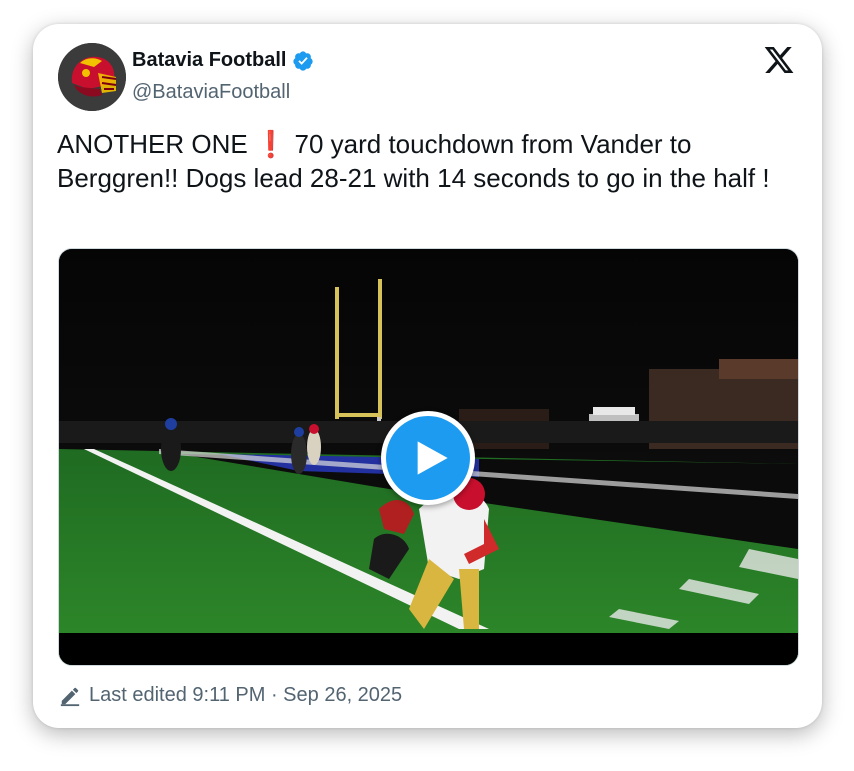  What do you see at coordinates (779, 60) in the screenshot?
I see `x-logo-icon` at bounding box center [779, 60].